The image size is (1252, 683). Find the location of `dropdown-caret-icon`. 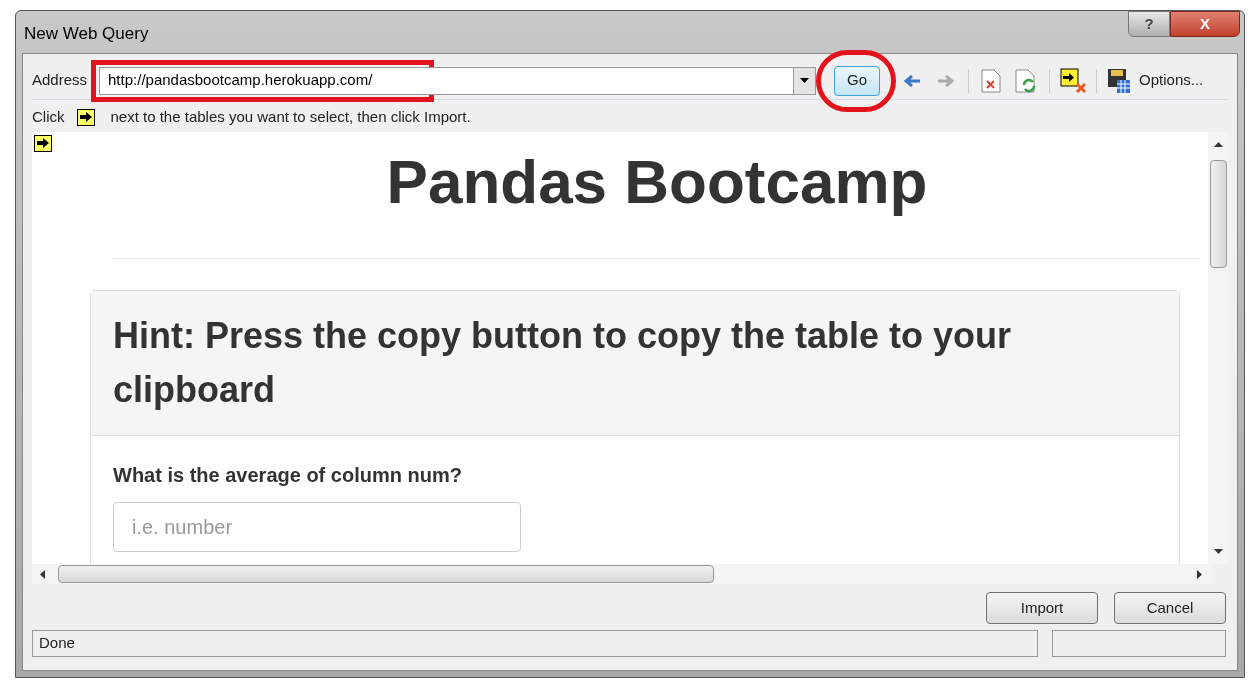

dropdown-caret-icon is located at coordinates (805, 80).